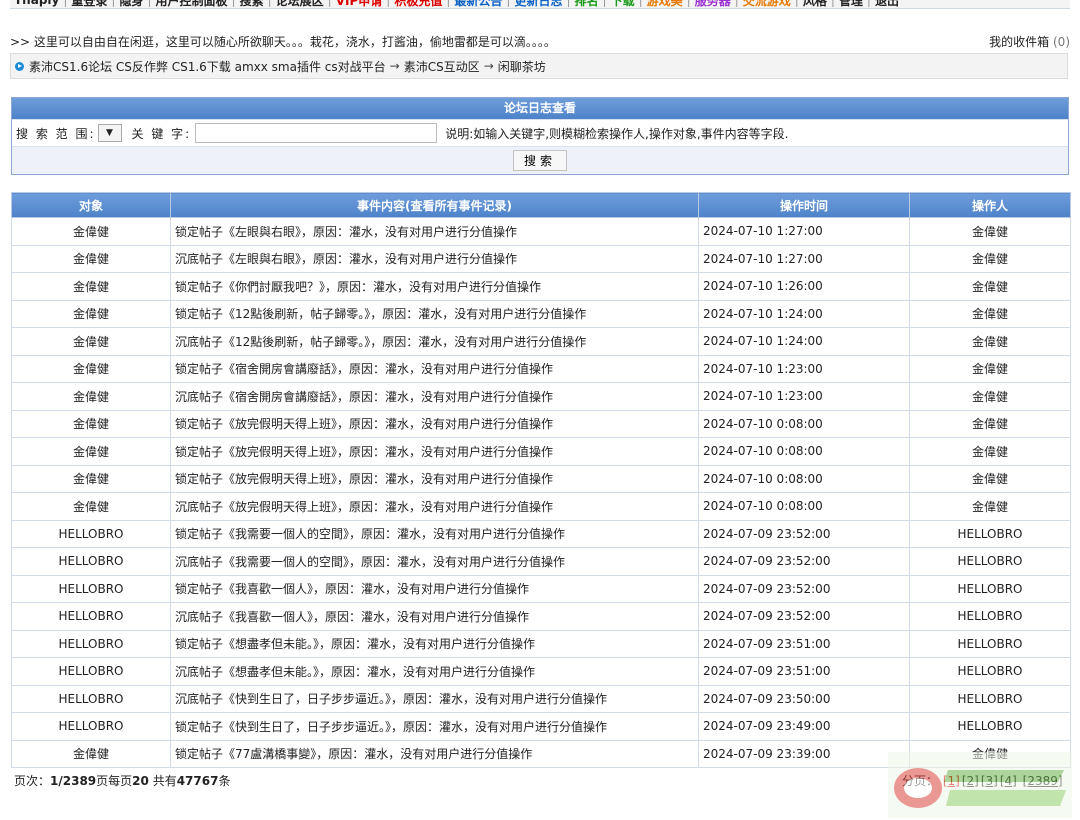 This screenshot has width=1080, height=820. What do you see at coordinates (539, 160) in the screenshot?
I see `search-button: 搜索` at bounding box center [539, 160].